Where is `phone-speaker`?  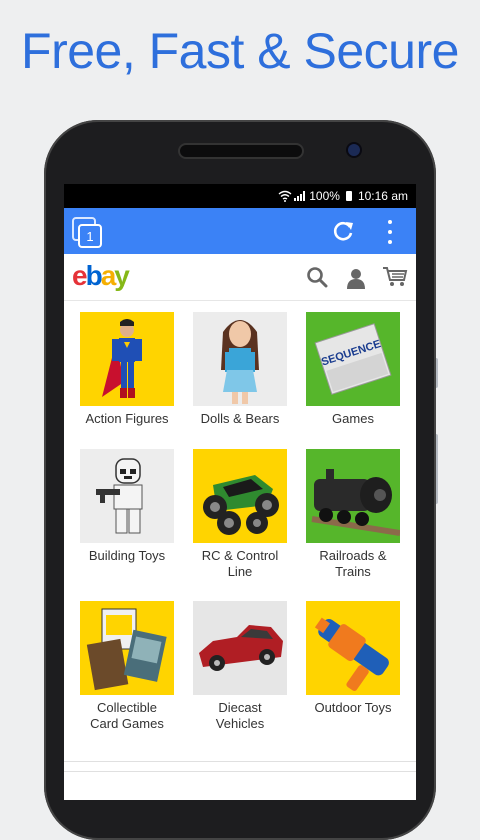 phone-speaker is located at coordinates (241, 151).